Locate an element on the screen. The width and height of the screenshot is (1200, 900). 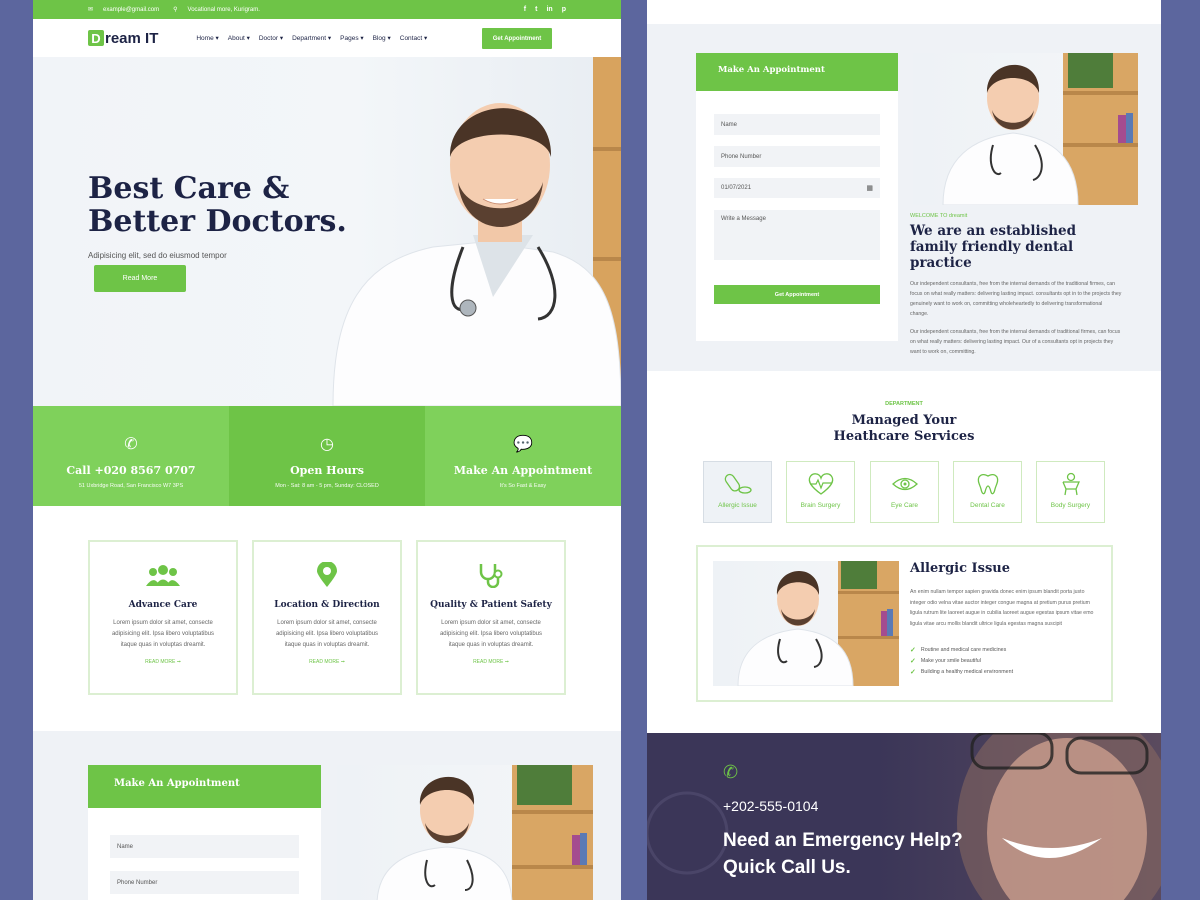
info-title: Call +020 8567 0707 is located at coordinates (131, 470).